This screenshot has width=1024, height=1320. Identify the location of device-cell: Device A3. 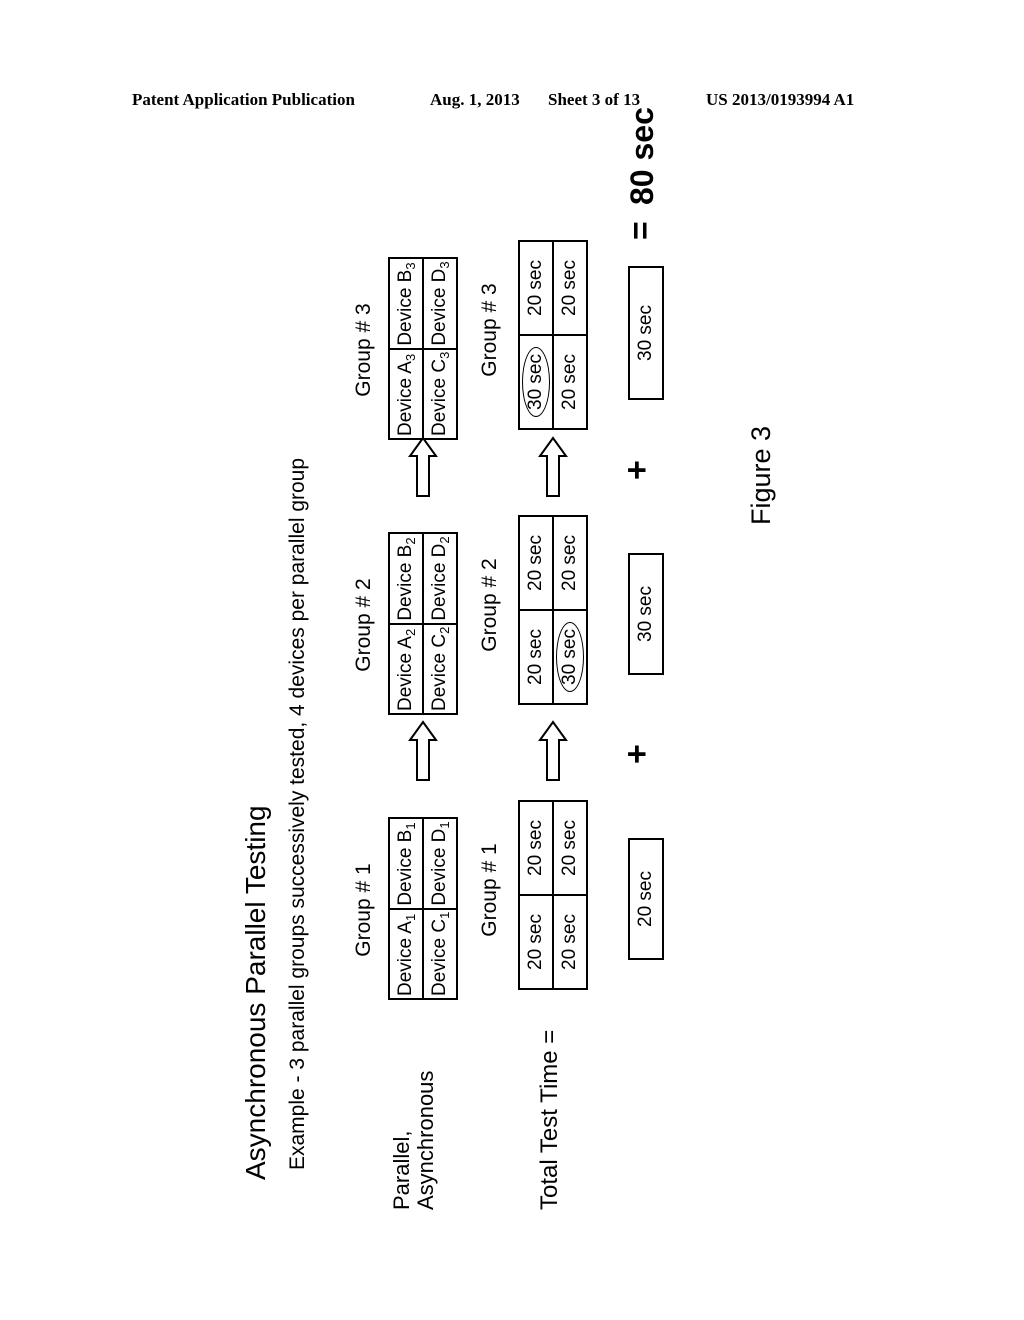
(406, 393).